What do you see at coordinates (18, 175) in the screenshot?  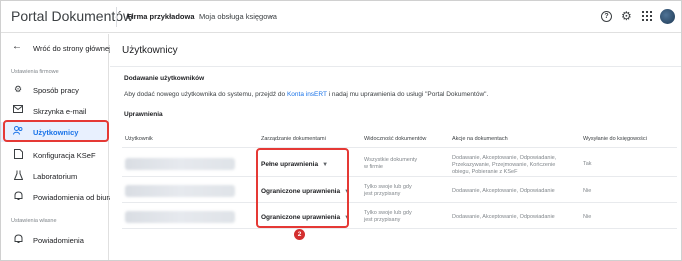 I see `flask-icon` at bounding box center [18, 175].